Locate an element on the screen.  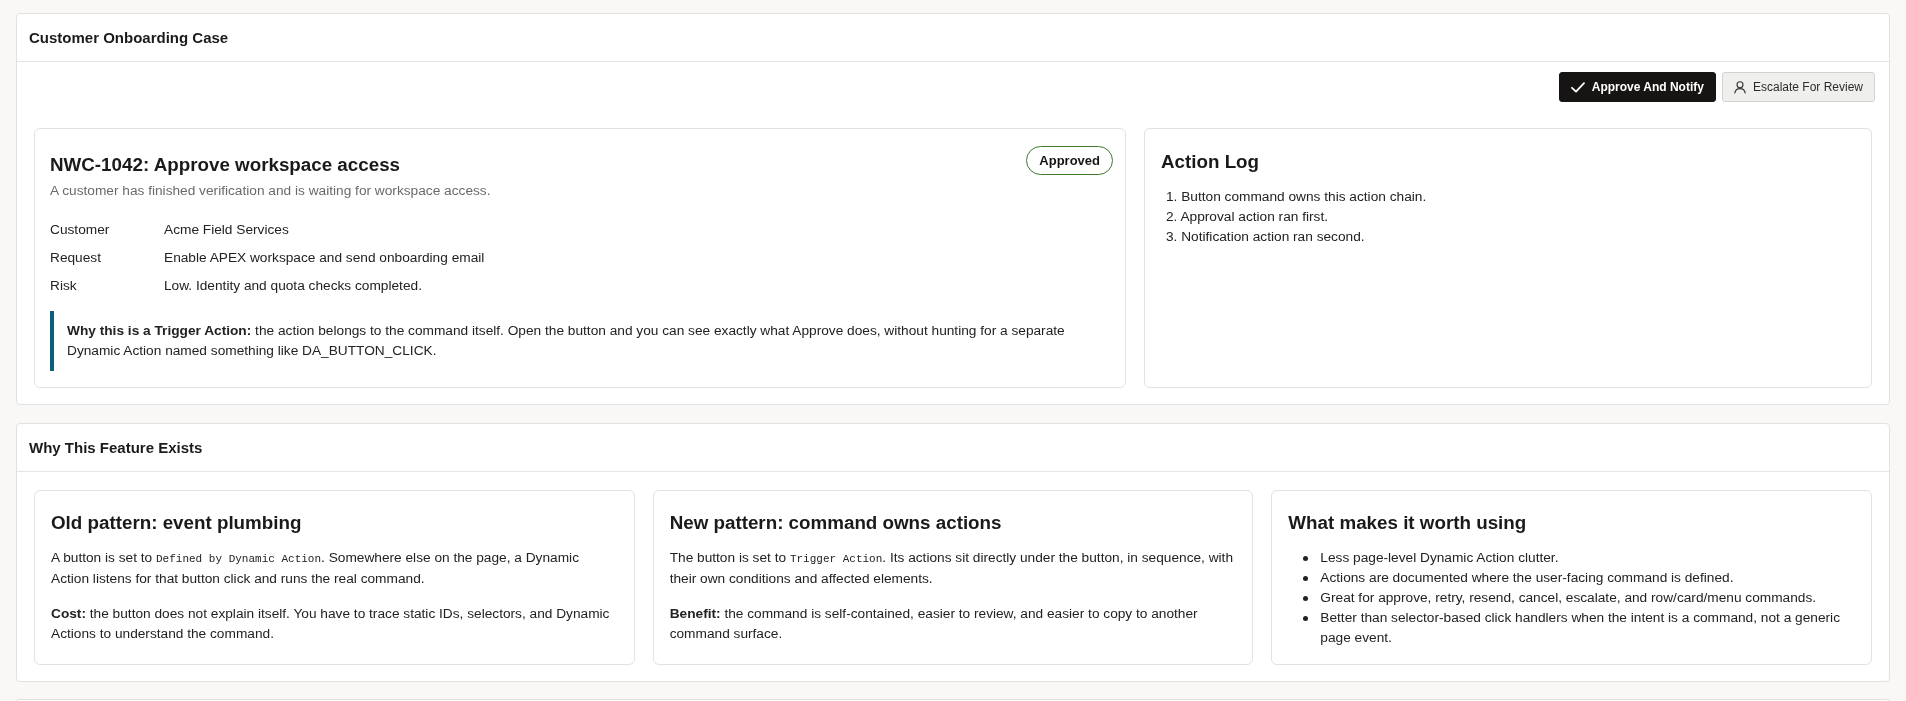
feature-paragraph: Cost: the button does not explain itself. You have to trace static IDs, selectors, and Dynamic Actions to understand the command. is located at coordinates (331, 624).